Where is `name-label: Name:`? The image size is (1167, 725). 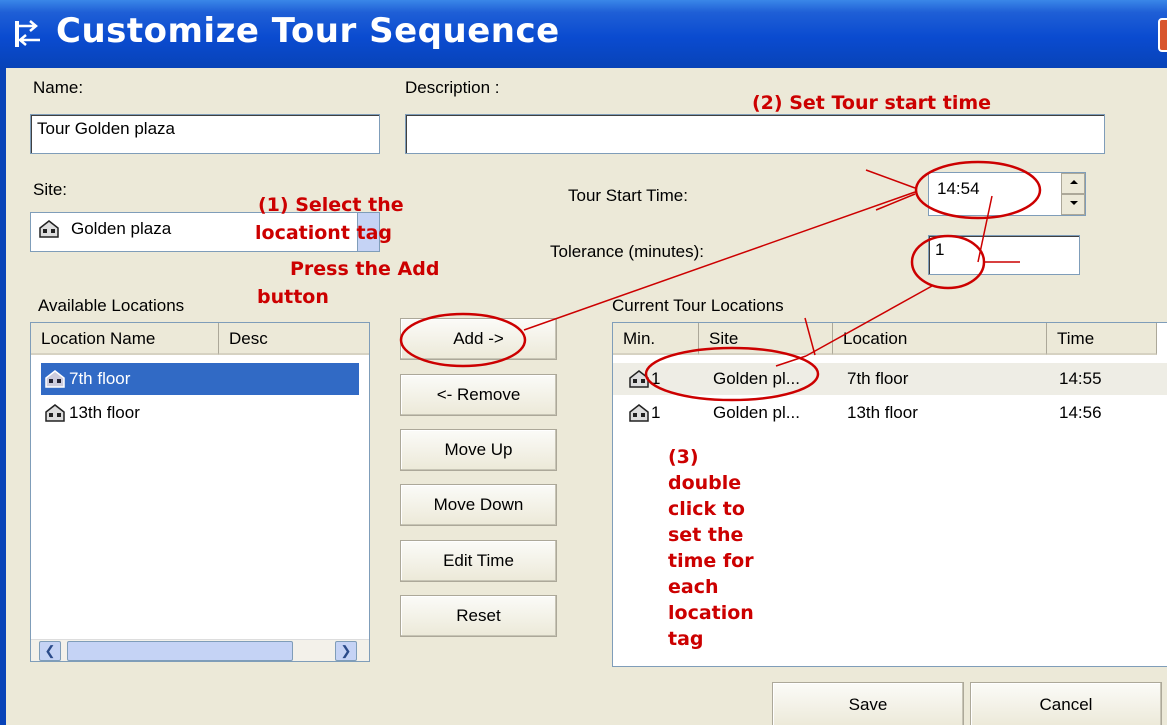
name-label: Name: is located at coordinates (58, 87).